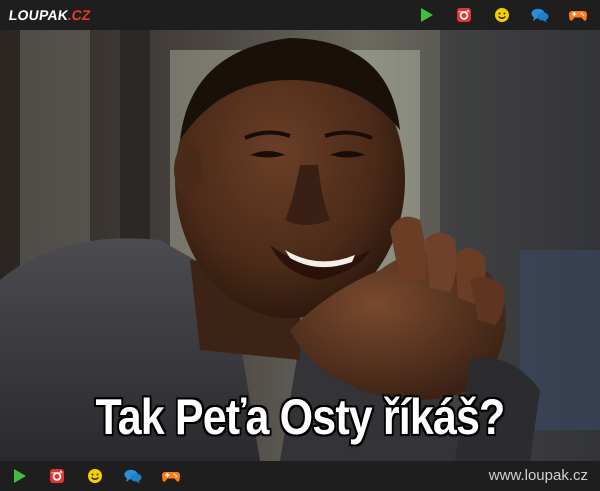 Image resolution: width=600 pixels, height=491 pixels. What do you see at coordinates (38, 15) in the screenshot?
I see `logo-text: LOUPAK` at bounding box center [38, 15].